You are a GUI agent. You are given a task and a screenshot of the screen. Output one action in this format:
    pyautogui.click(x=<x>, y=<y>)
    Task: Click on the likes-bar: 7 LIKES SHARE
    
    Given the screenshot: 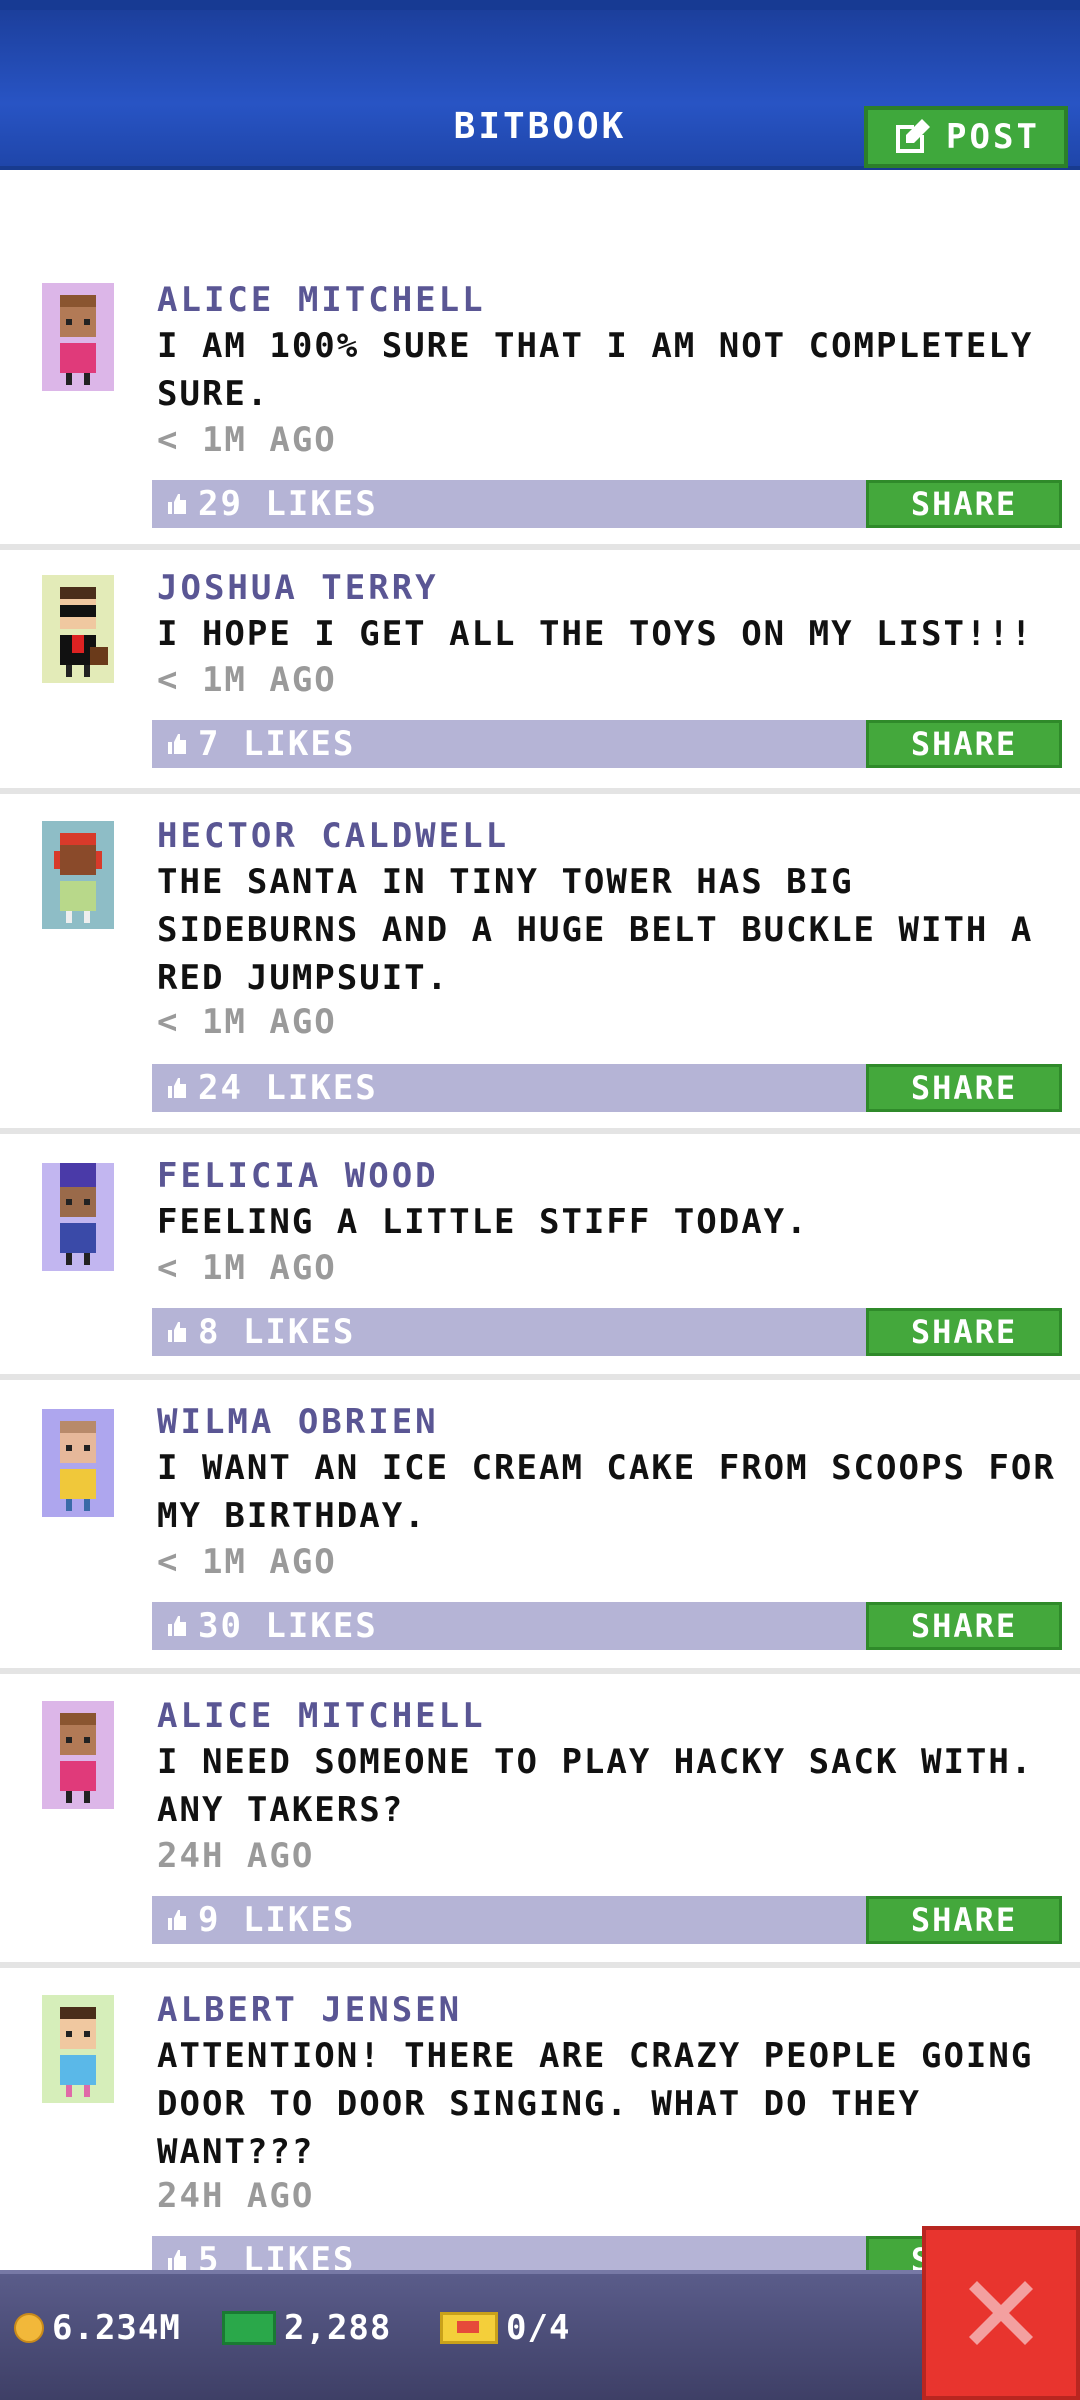 What is the action you would take?
    pyautogui.click(x=607, y=744)
    